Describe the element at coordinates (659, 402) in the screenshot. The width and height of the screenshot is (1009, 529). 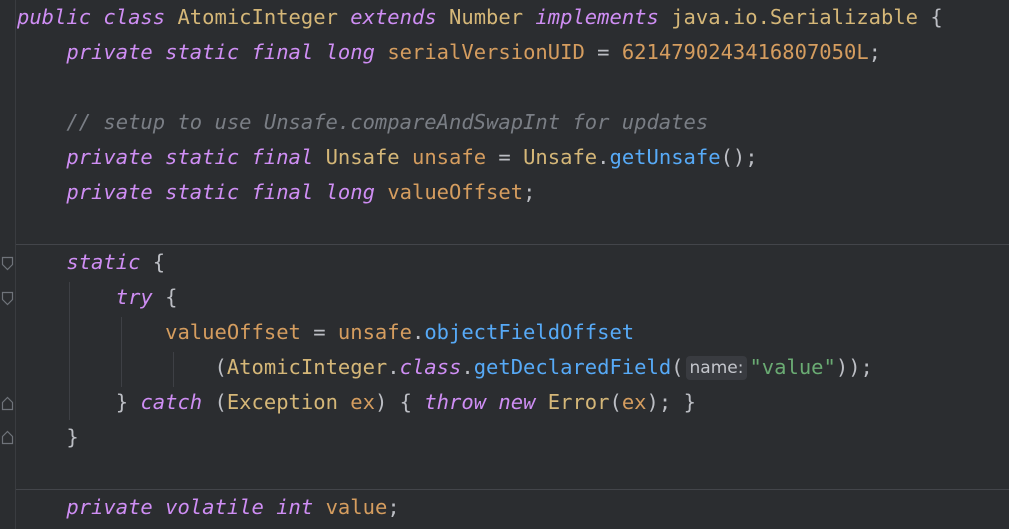
I see `punctuation: );` at that location.